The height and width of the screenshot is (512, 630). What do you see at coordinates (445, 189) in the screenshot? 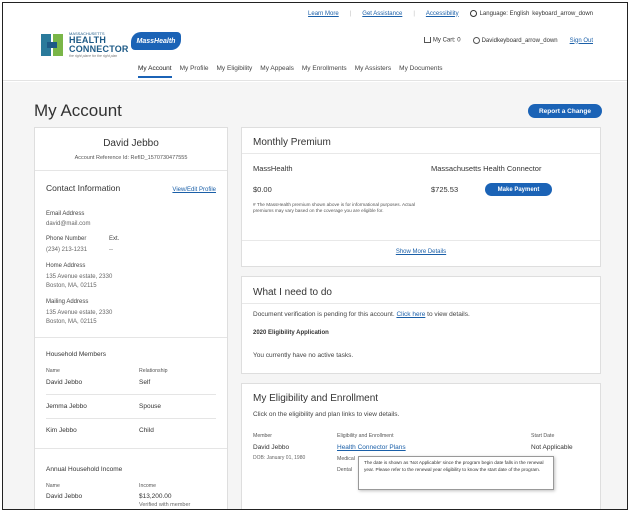
I see `health-connector-amount: $725.53` at bounding box center [445, 189].